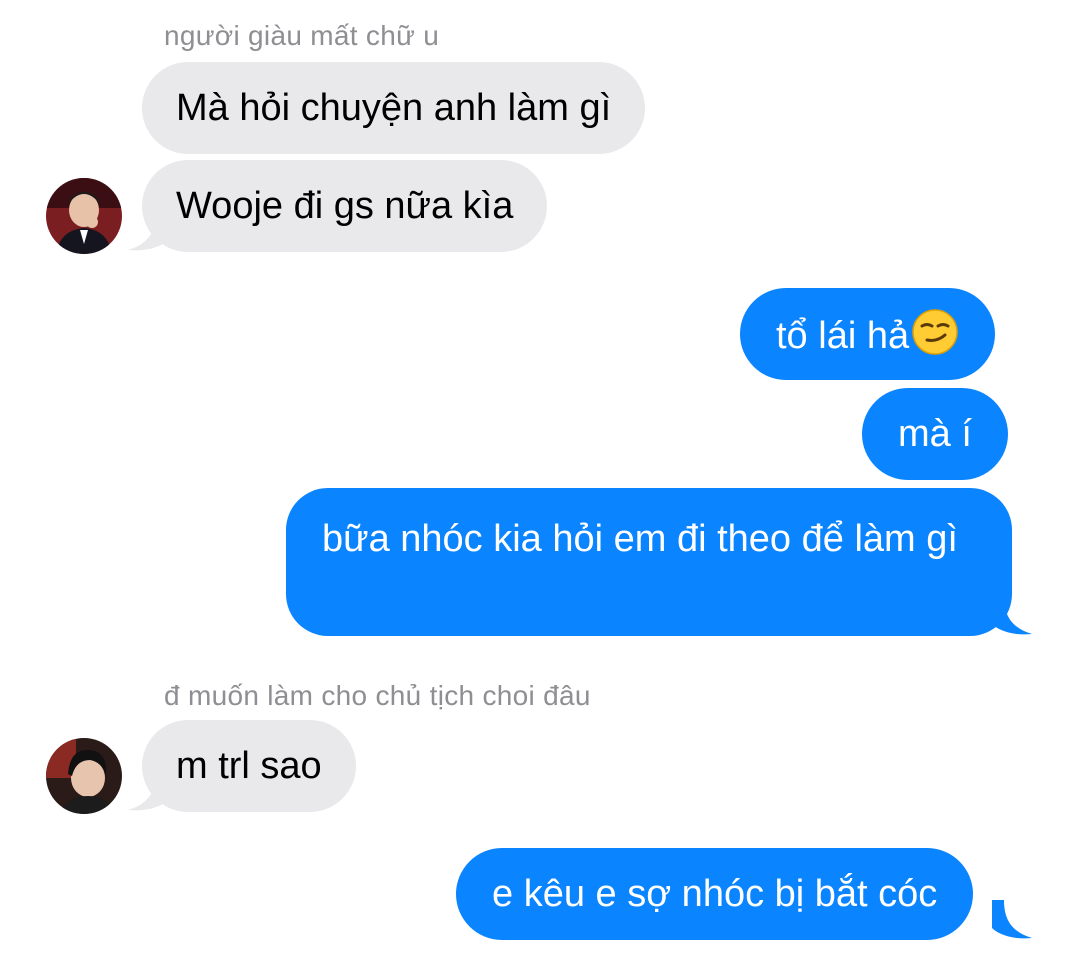 Image resolution: width=1080 pixels, height=964 pixels. I want to click on incoming-message-bubble: Wooje đi gs nữa kìa, so click(345, 206).